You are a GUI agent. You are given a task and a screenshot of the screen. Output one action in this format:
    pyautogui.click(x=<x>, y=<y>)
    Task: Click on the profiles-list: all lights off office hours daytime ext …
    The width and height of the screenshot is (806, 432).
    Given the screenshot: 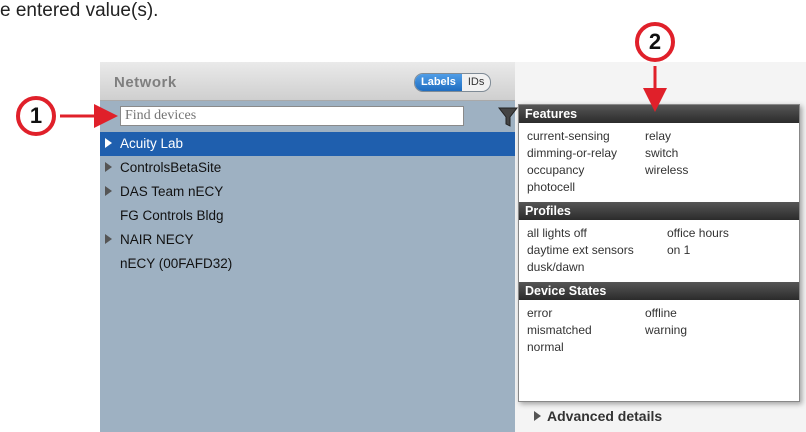 What is the action you would take?
    pyautogui.click(x=659, y=249)
    